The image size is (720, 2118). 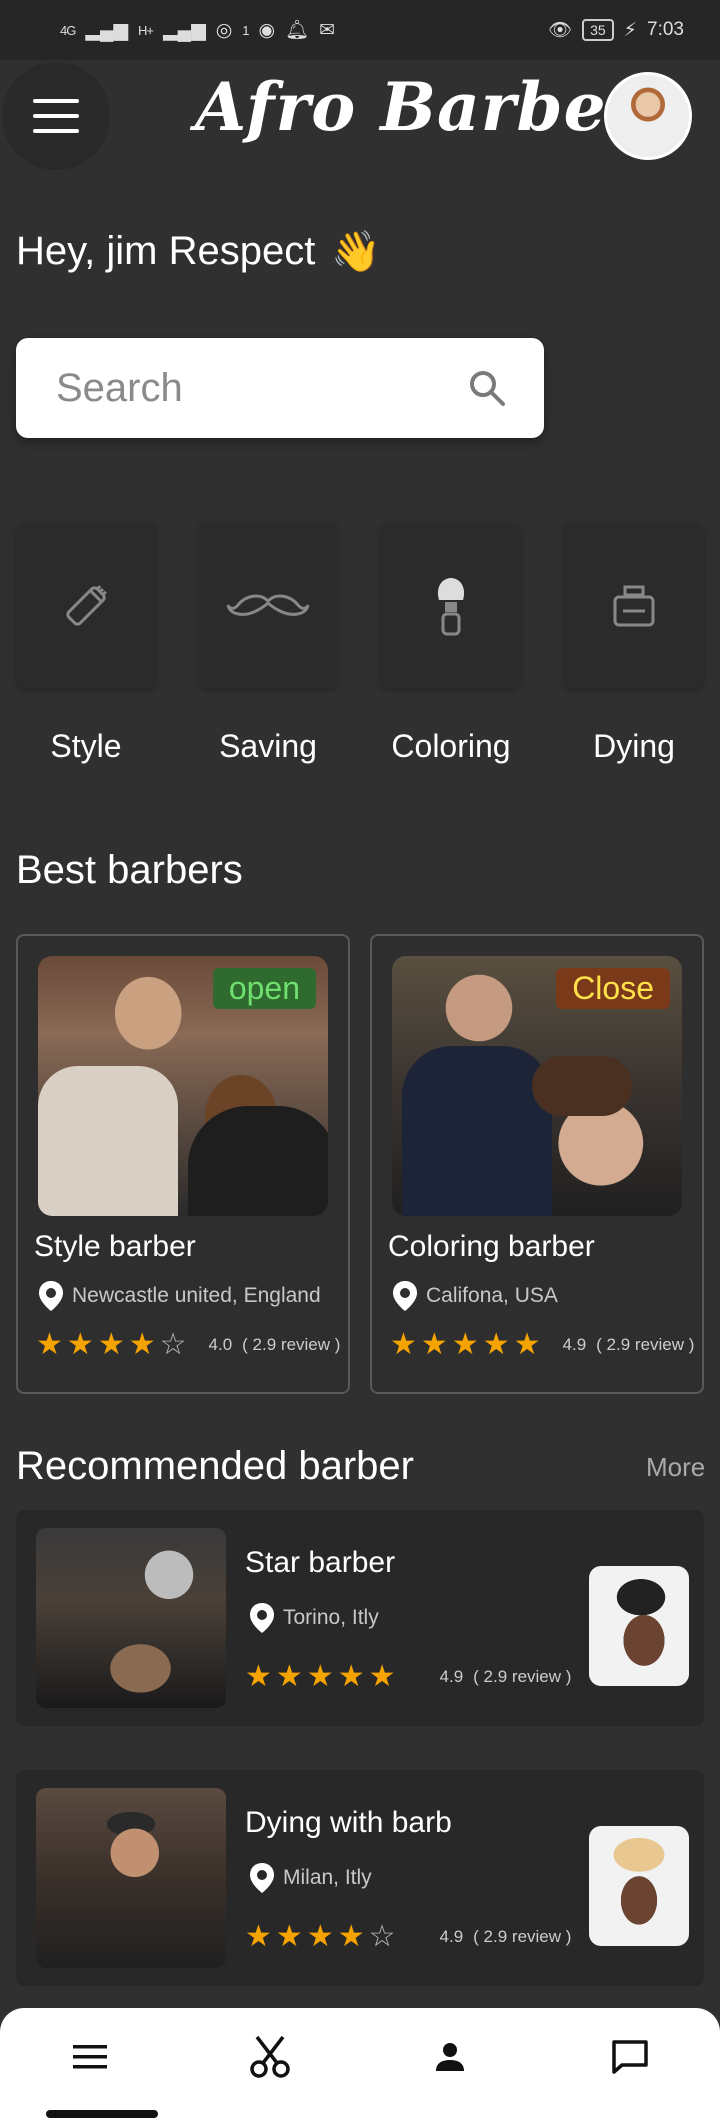 I want to click on location-text: Milan, Itly, so click(x=327, y=1877).